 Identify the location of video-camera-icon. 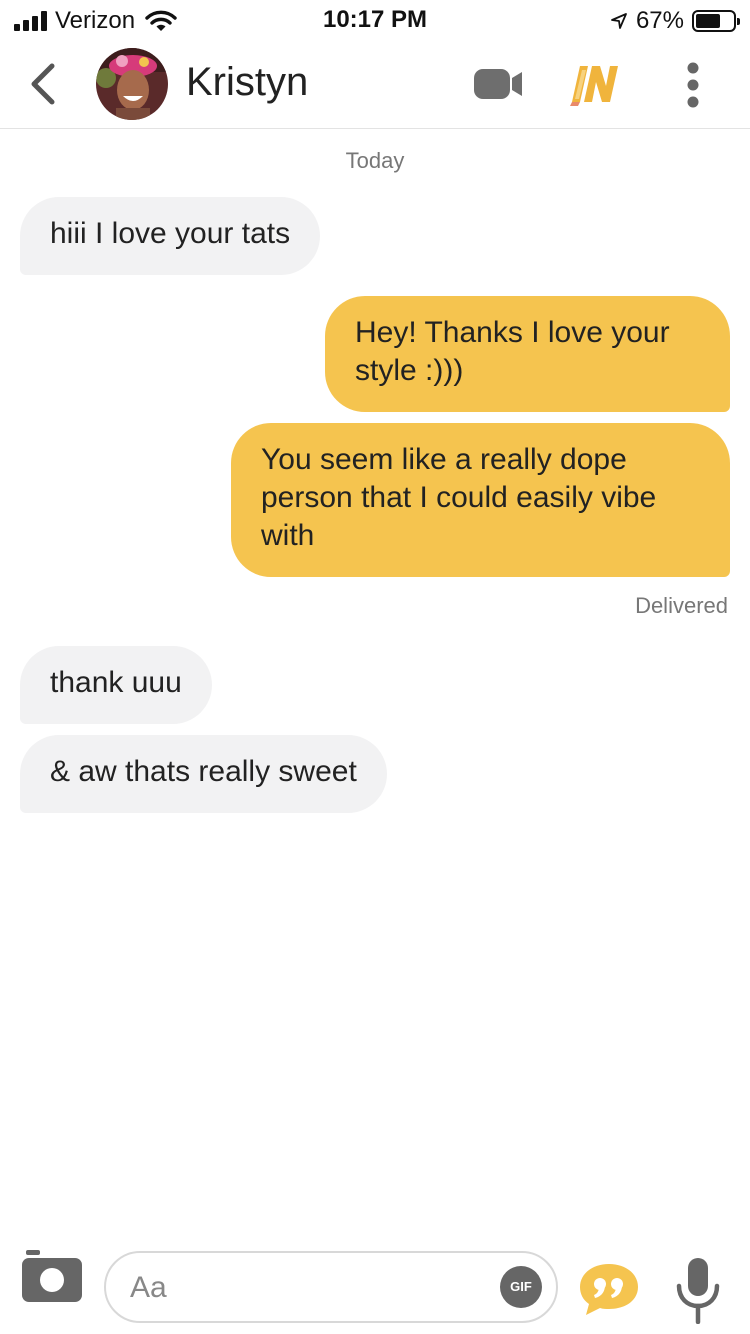
(498, 84).